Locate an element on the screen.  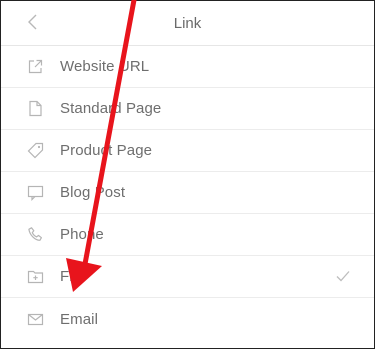
link-option-label: Website URL is located at coordinates (105, 66).